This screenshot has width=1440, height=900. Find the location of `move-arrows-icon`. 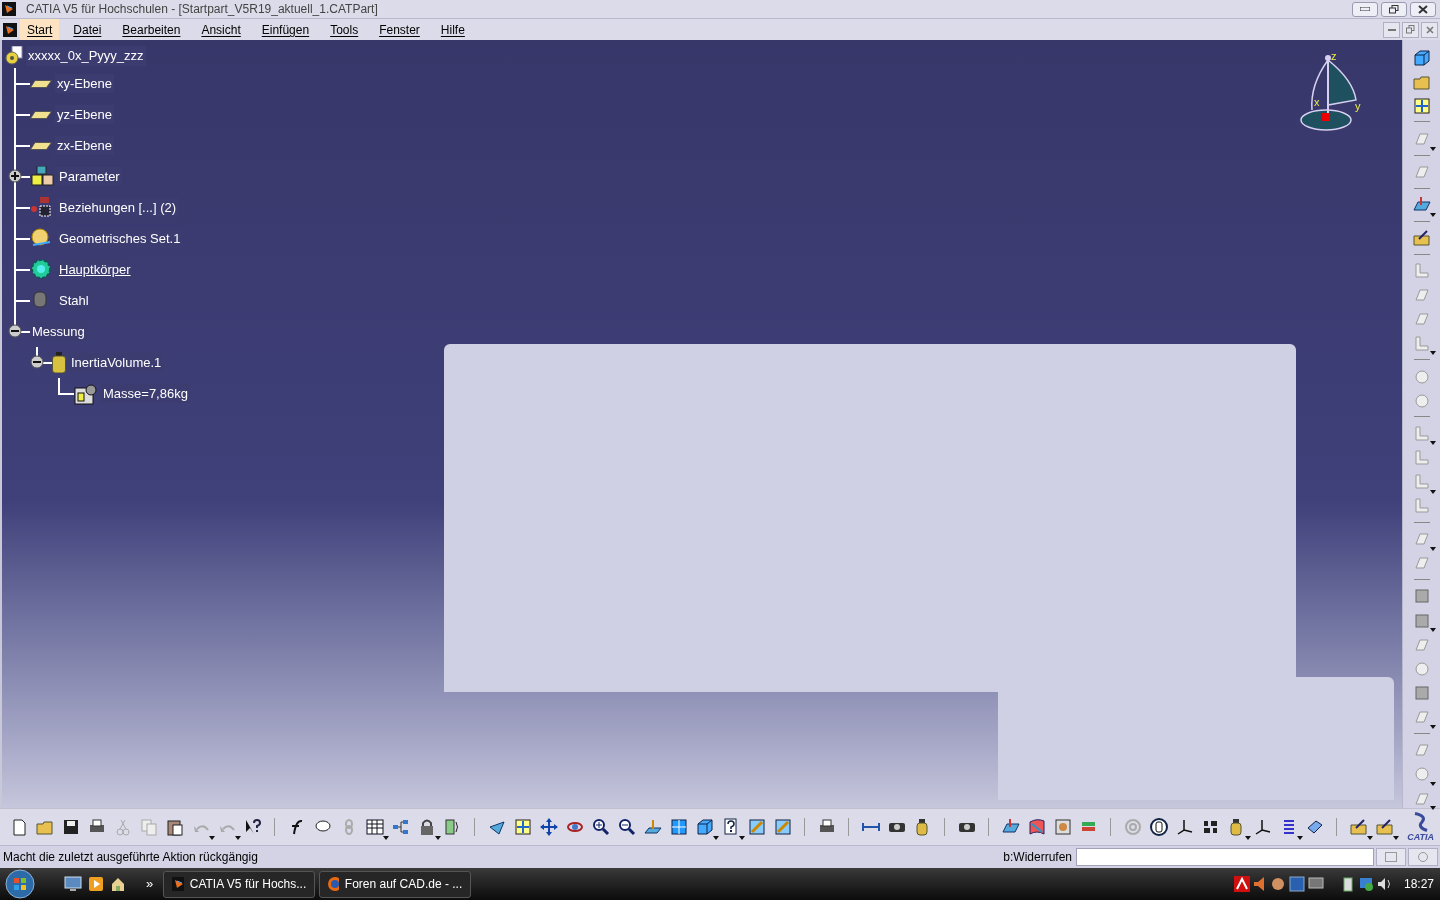

move-arrows-icon is located at coordinates (549, 827).